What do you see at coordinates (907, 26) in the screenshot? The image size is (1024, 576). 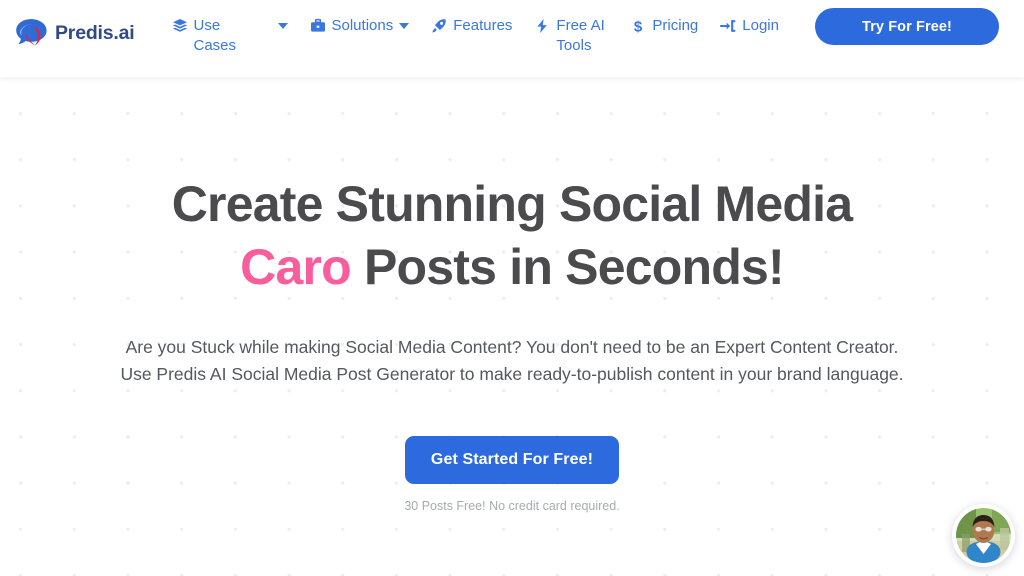 I see `try-for-free-button: Try For Free!` at bounding box center [907, 26].